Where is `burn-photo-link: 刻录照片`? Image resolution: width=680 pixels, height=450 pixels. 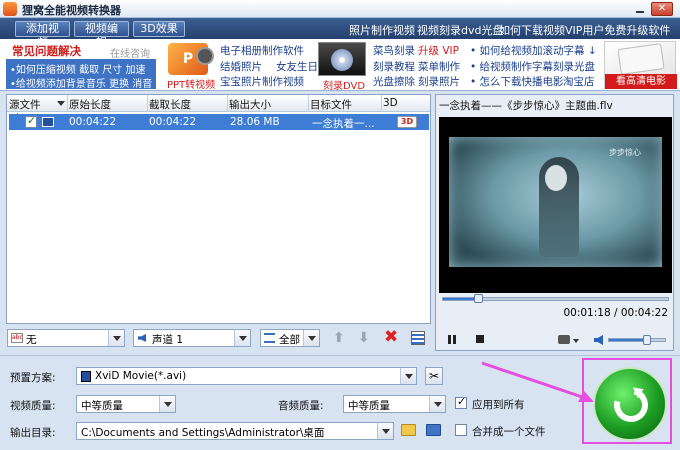 burn-photo-link: 刻录照片 is located at coordinates (439, 81).